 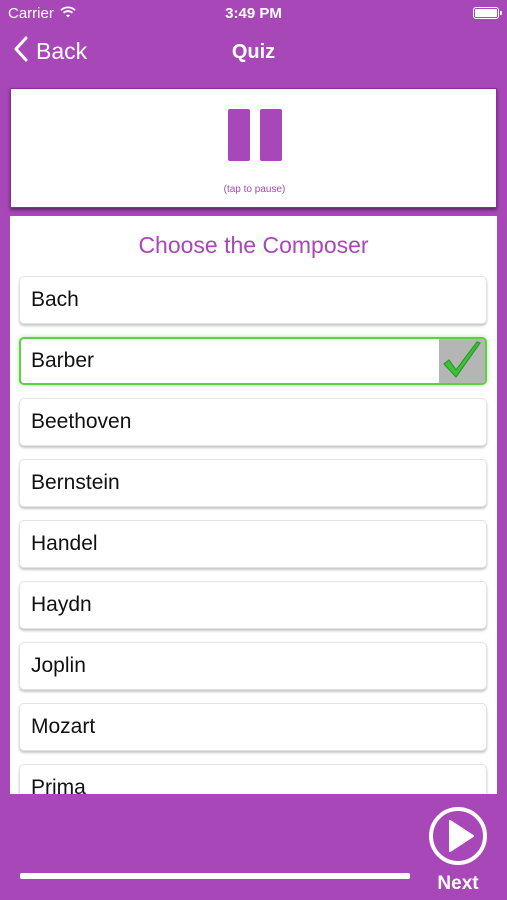 I want to click on next-button: Next, so click(x=458, y=850).